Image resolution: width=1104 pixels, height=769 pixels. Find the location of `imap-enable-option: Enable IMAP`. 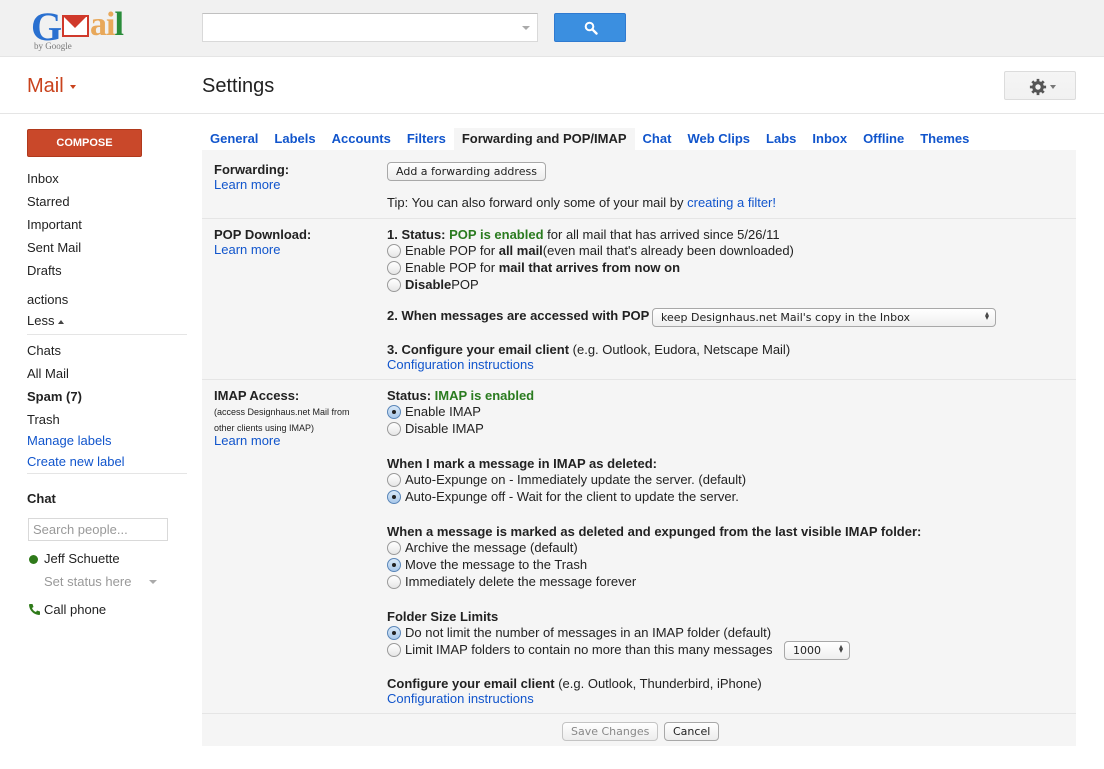

imap-enable-option: Enable IMAP is located at coordinates (434, 411).